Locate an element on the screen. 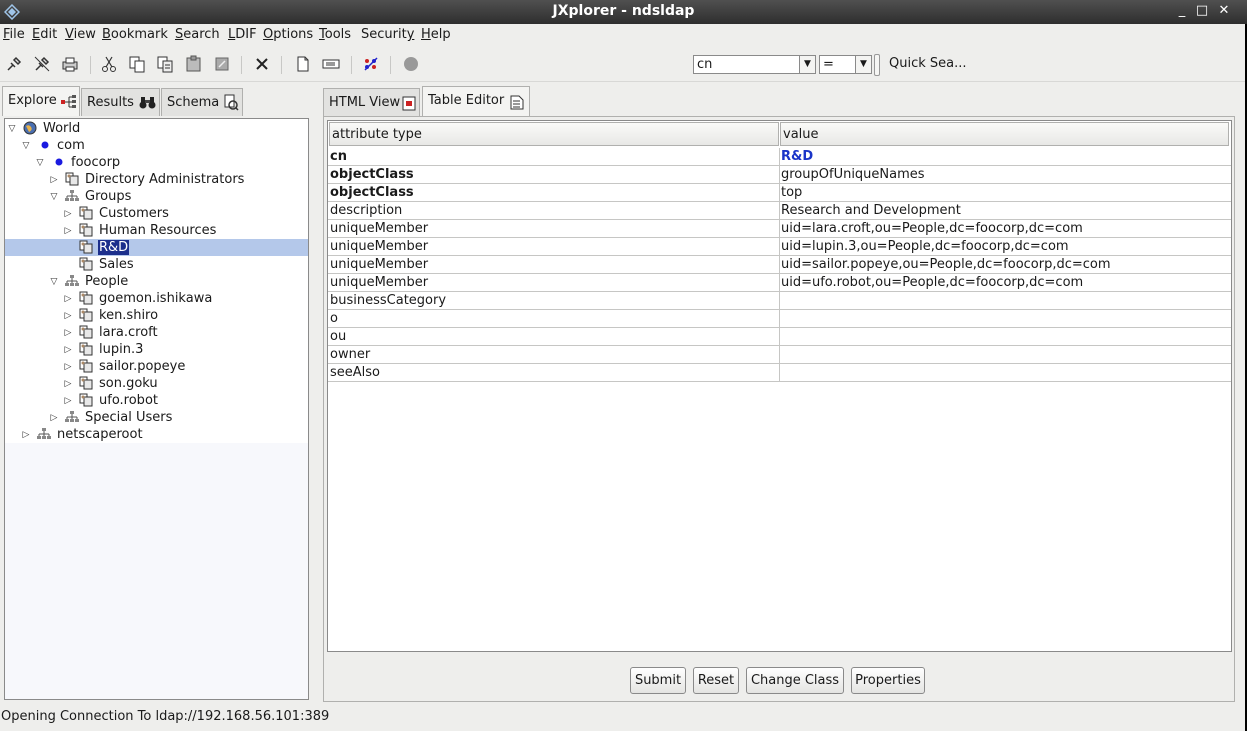 The image size is (1247, 731). tree-node-person: ▷ lupin.3 is located at coordinates (156, 349).